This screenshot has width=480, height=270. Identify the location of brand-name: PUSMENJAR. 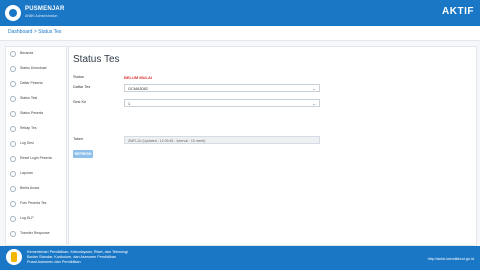
(45, 9).